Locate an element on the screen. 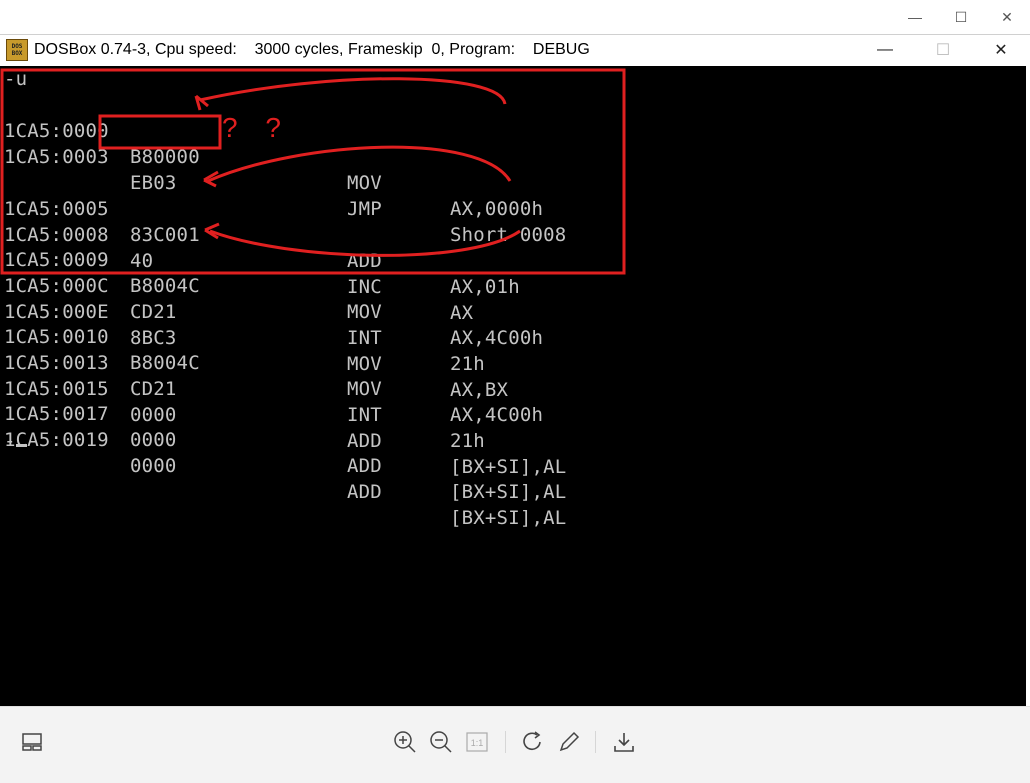 This screenshot has width=1030, height=783. dosbox-window-controls: — ☐ ✕ is located at coordinates (943, 50).